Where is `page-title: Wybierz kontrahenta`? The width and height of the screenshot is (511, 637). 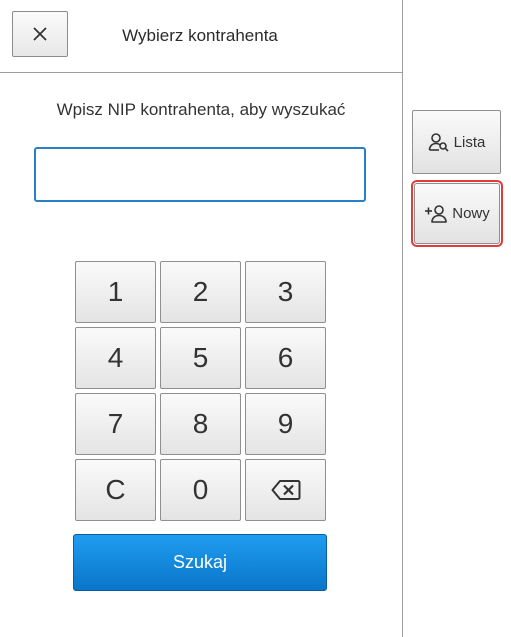 page-title: Wybierz kontrahenta is located at coordinates (200, 35).